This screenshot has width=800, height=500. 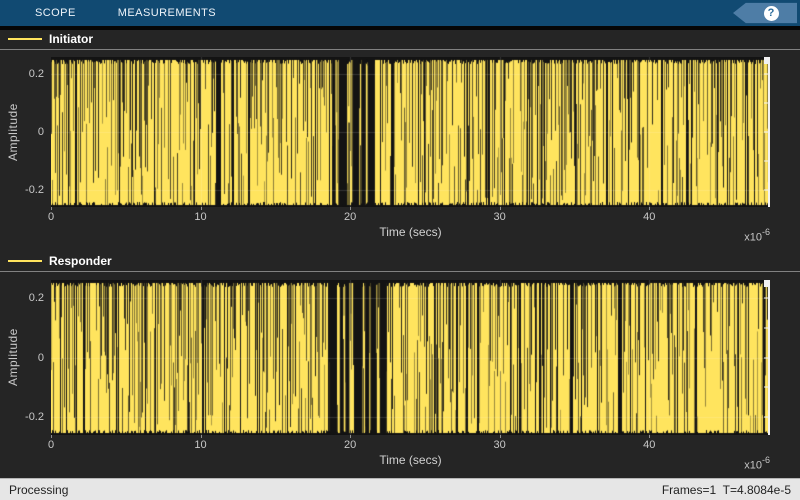 What do you see at coordinates (400, 13) in the screenshot?
I see `toolstrip: SCOPE MEASUREMENTS ?` at bounding box center [400, 13].